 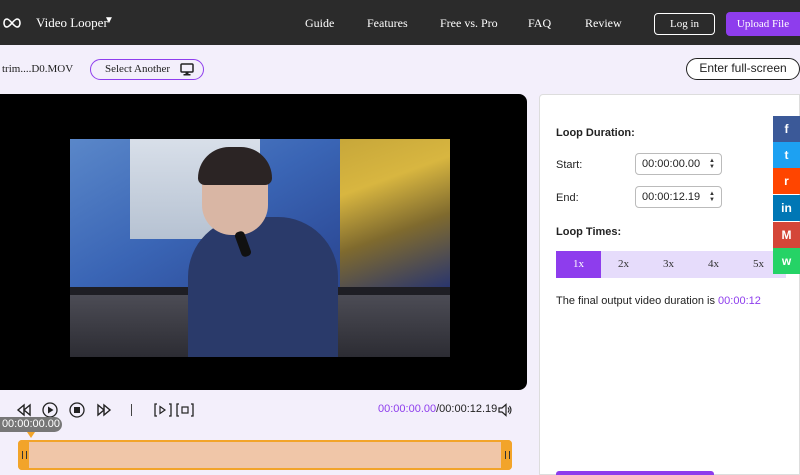 What do you see at coordinates (138, 69) in the screenshot?
I see `select-another-label: Select Another` at bounding box center [138, 69].